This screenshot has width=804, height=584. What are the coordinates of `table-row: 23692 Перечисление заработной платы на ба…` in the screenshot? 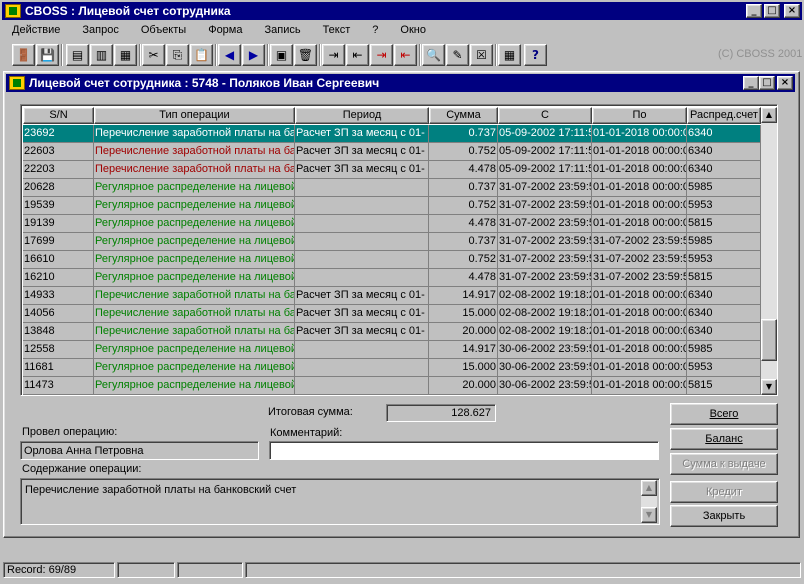 It's located at (392, 134).